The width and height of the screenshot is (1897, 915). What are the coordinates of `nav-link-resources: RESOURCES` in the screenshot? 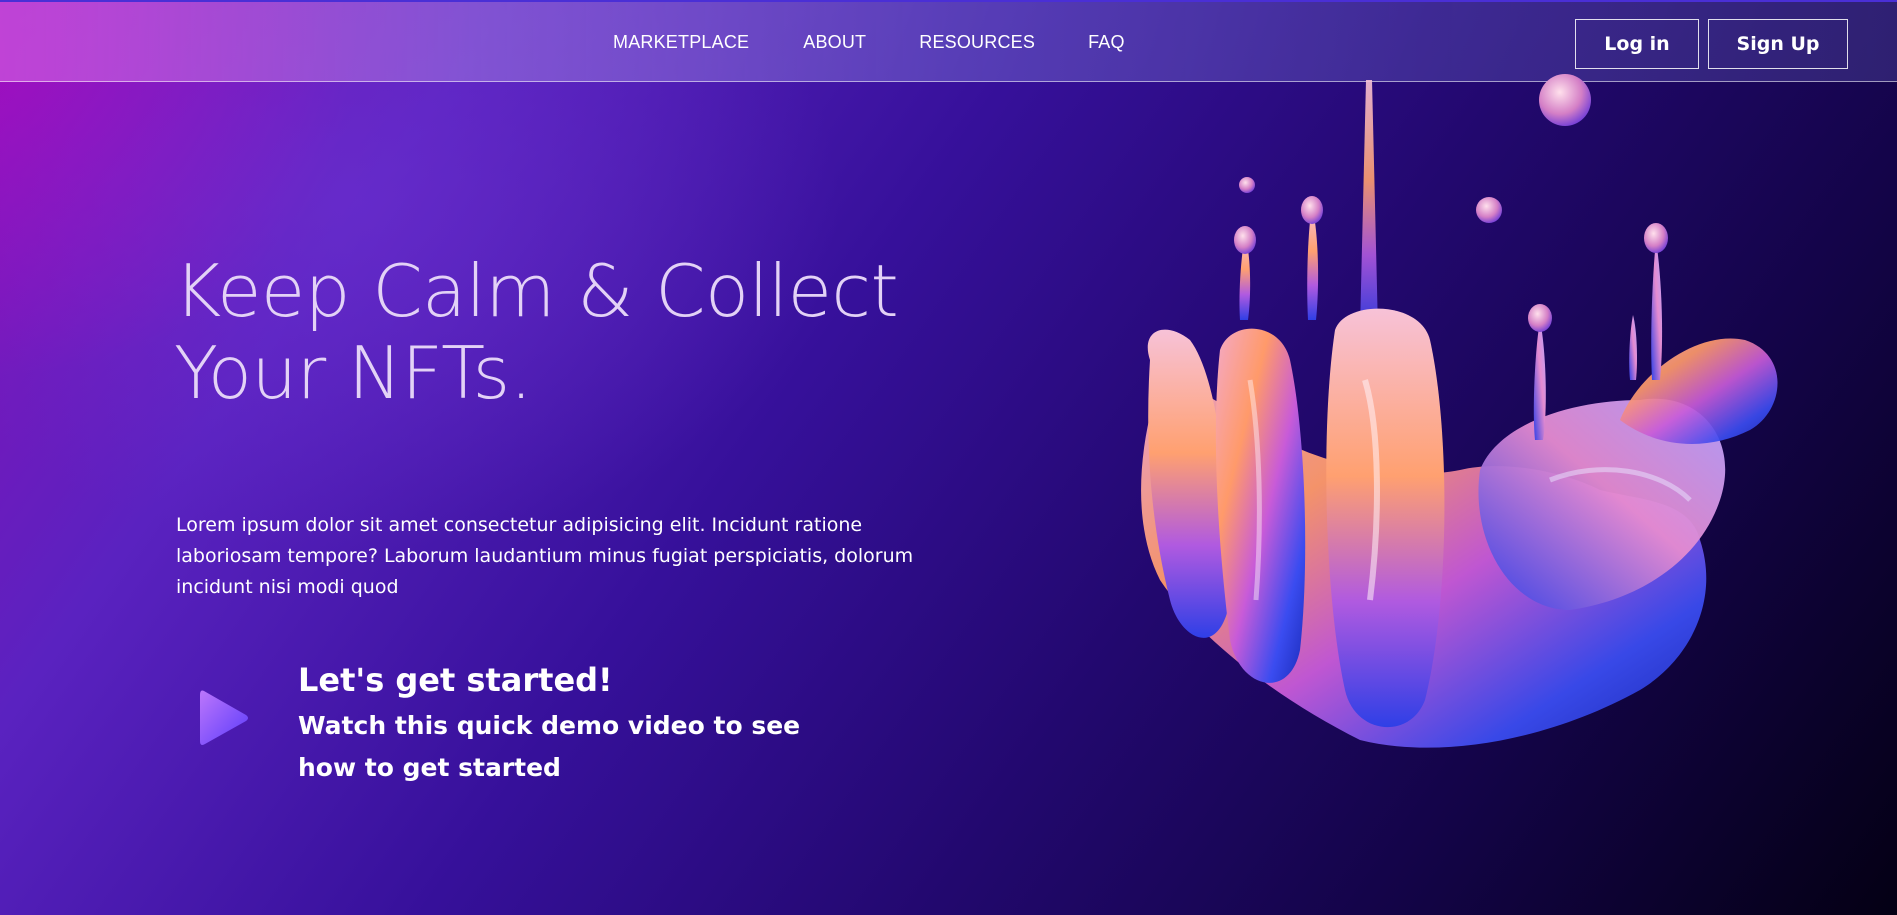 It's located at (977, 42).